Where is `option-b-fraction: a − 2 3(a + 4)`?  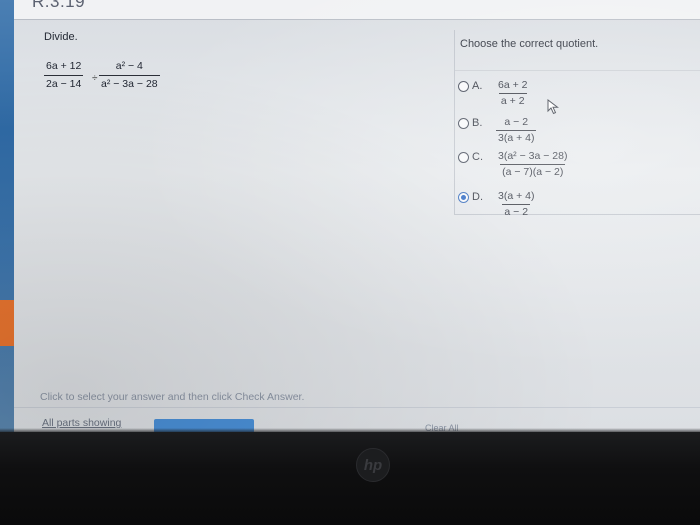
option-b-fraction: a − 2 3(a + 4) is located at coordinates (516, 130).